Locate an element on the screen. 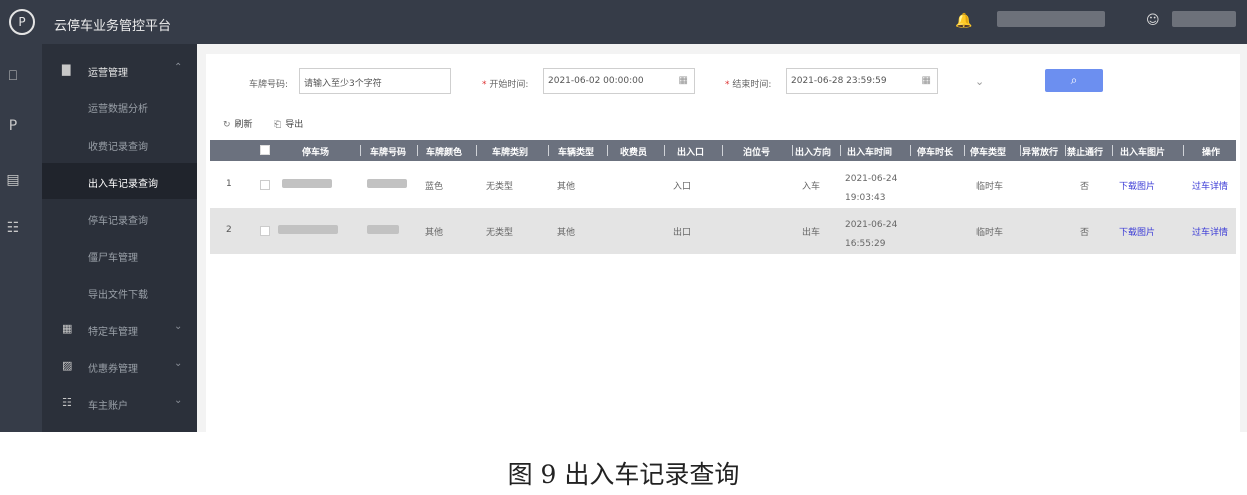 The width and height of the screenshot is (1247, 495). chevron-up-icon: ⌃ is located at coordinates (178, 67).